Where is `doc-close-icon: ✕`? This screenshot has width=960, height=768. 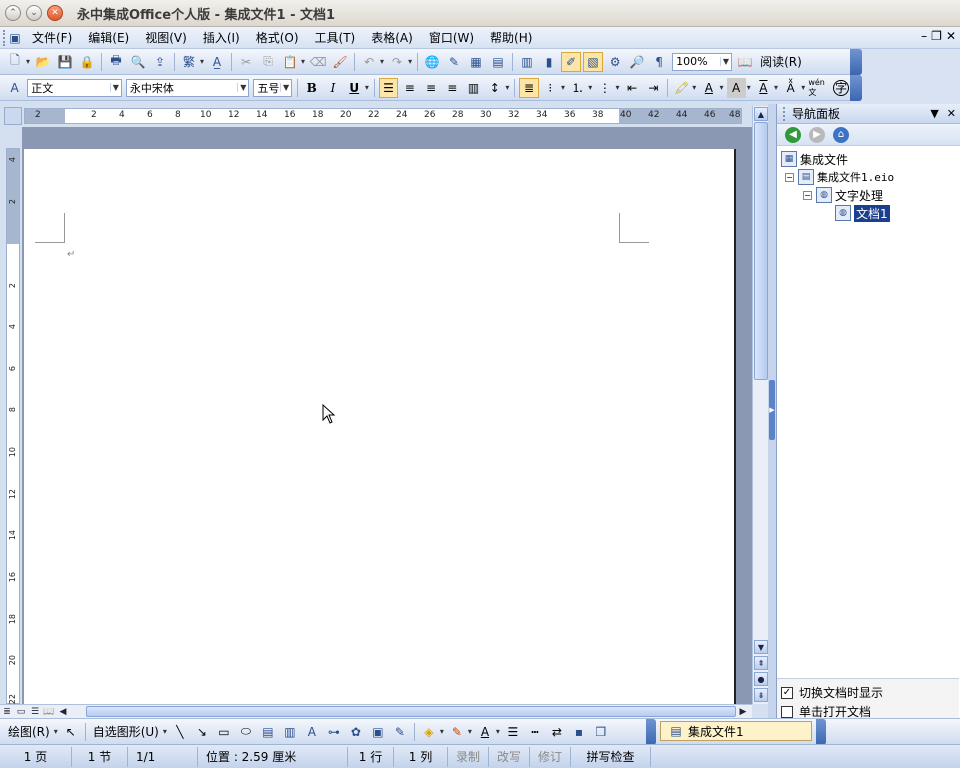
doc-close-icon: ✕ is located at coordinates (951, 36).